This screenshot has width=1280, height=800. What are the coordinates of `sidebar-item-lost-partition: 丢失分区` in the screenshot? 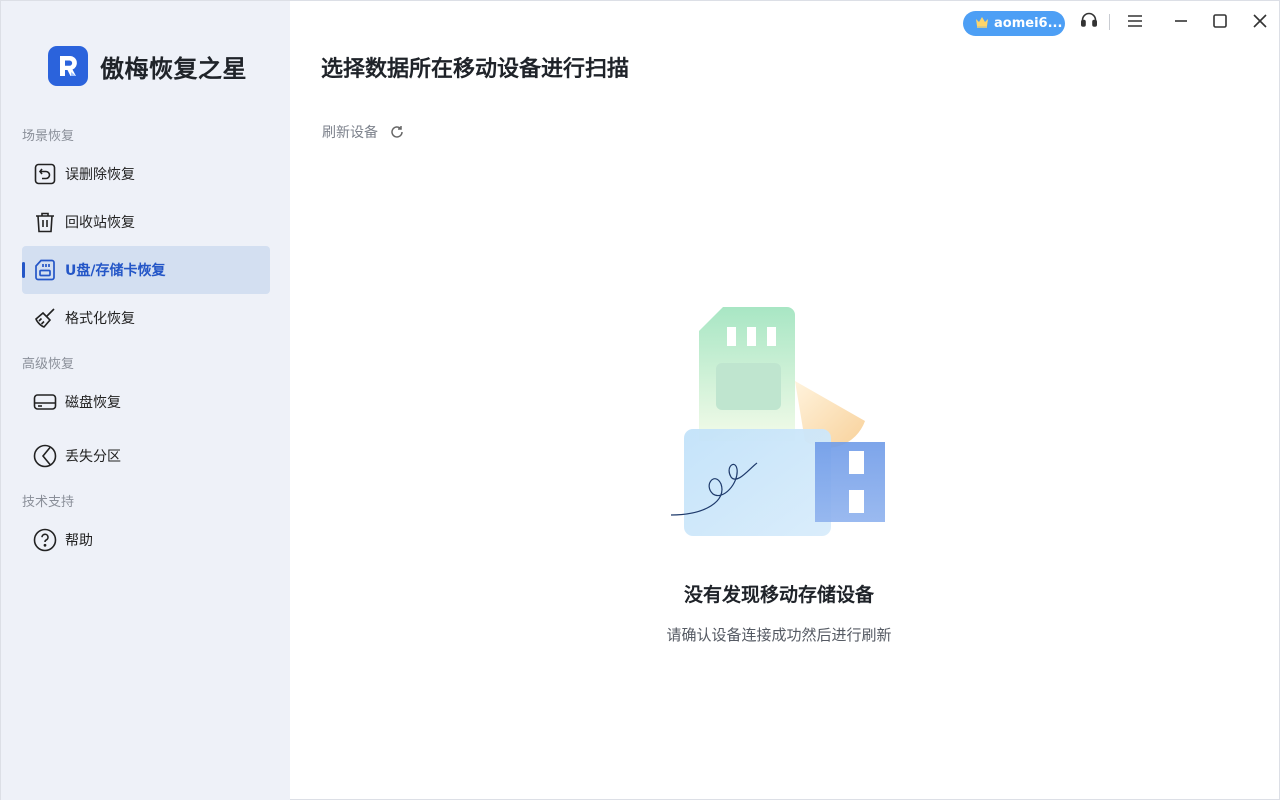 It's located at (146, 456).